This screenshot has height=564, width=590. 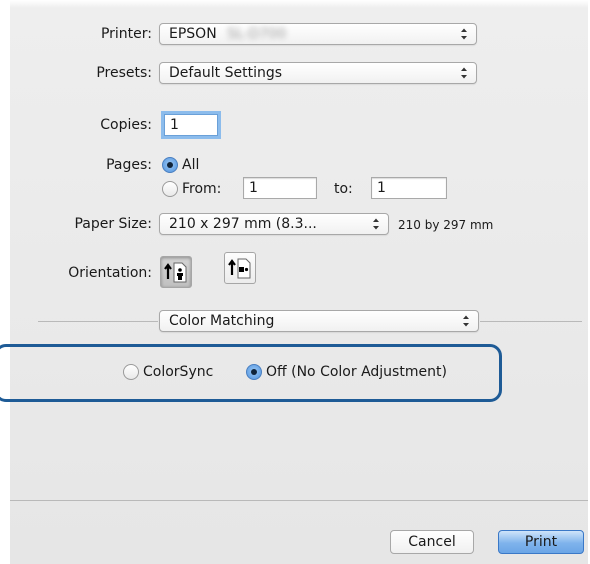 What do you see at coordinates (170, 189) in the screenshot?
I see `pages-from-radio` at bounding box center [170, 189].